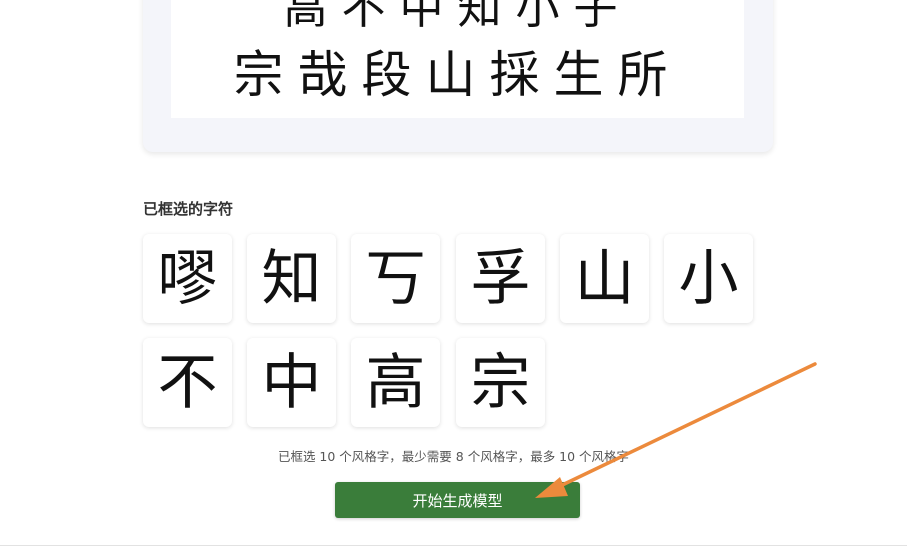 The width and height of the screenshot is (907, 547). What do you see at coordinates (453, 545) in the screenshot?
I see `footer-divider` at bounding box center [453, 545].